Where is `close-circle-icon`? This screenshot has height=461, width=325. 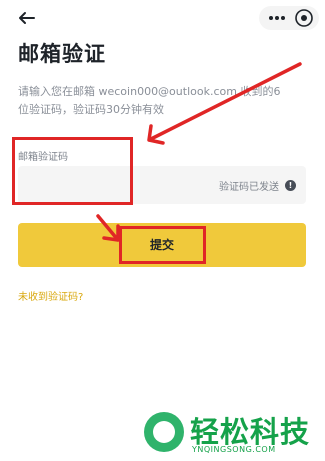 close-circle-icon is located at coordinates (304, 18).